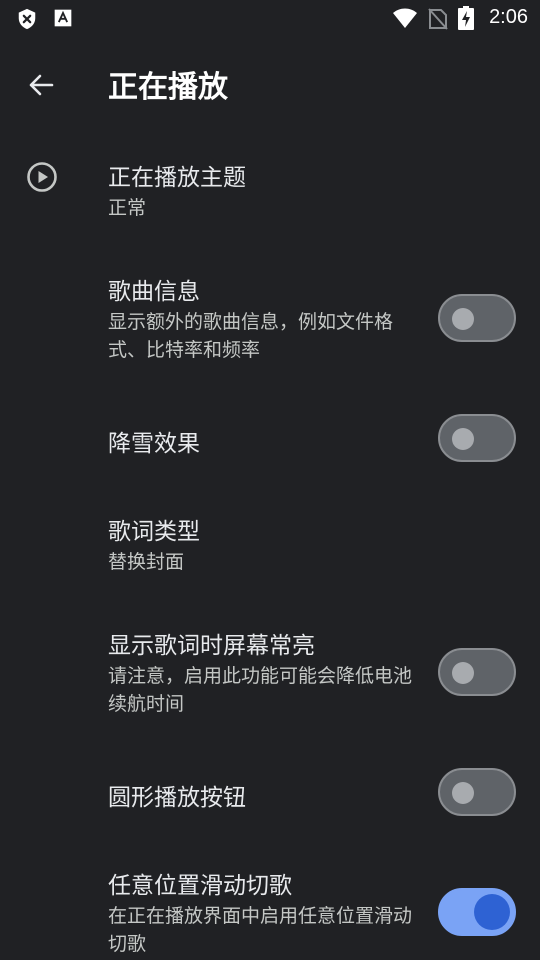  Describe the element at coordinates (260, 930) in the screenshot. I see `preference-summary: 在正在播放界面中启用任意位置滑动切歌` at that location.